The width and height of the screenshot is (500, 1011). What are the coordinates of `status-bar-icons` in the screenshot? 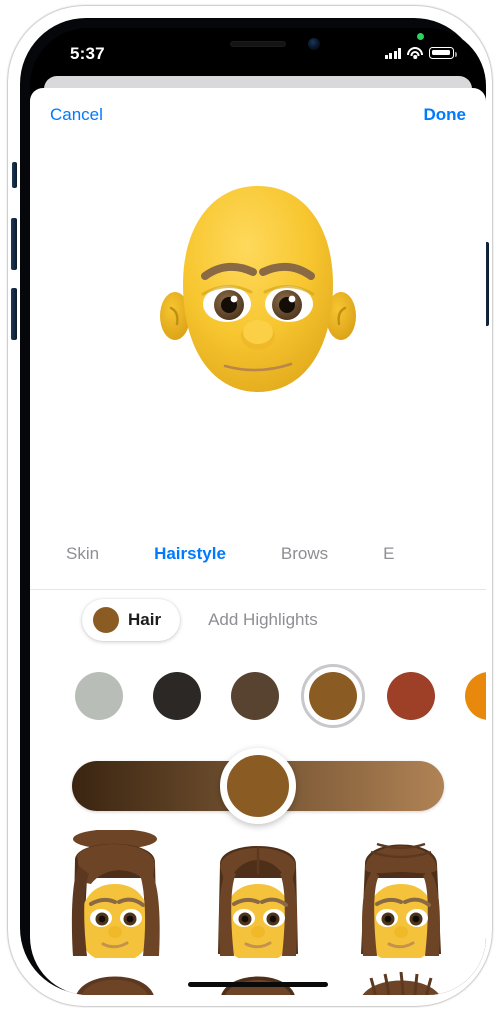 It's located at (420, 53).